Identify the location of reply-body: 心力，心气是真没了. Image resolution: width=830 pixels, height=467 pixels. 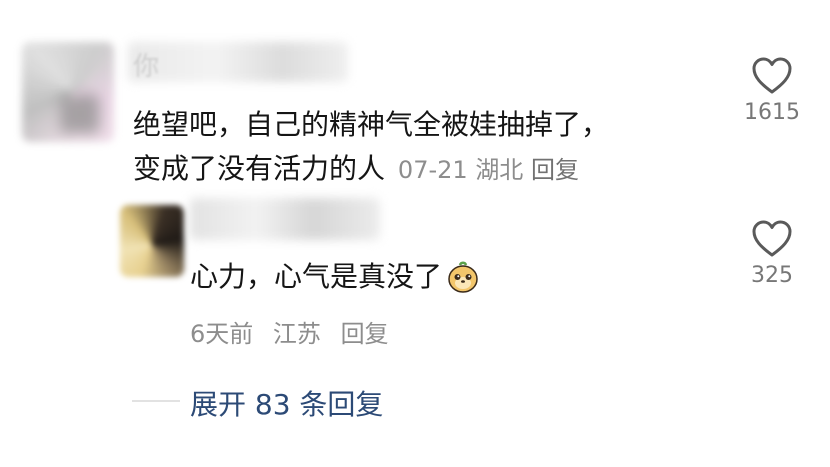
(335, 277).